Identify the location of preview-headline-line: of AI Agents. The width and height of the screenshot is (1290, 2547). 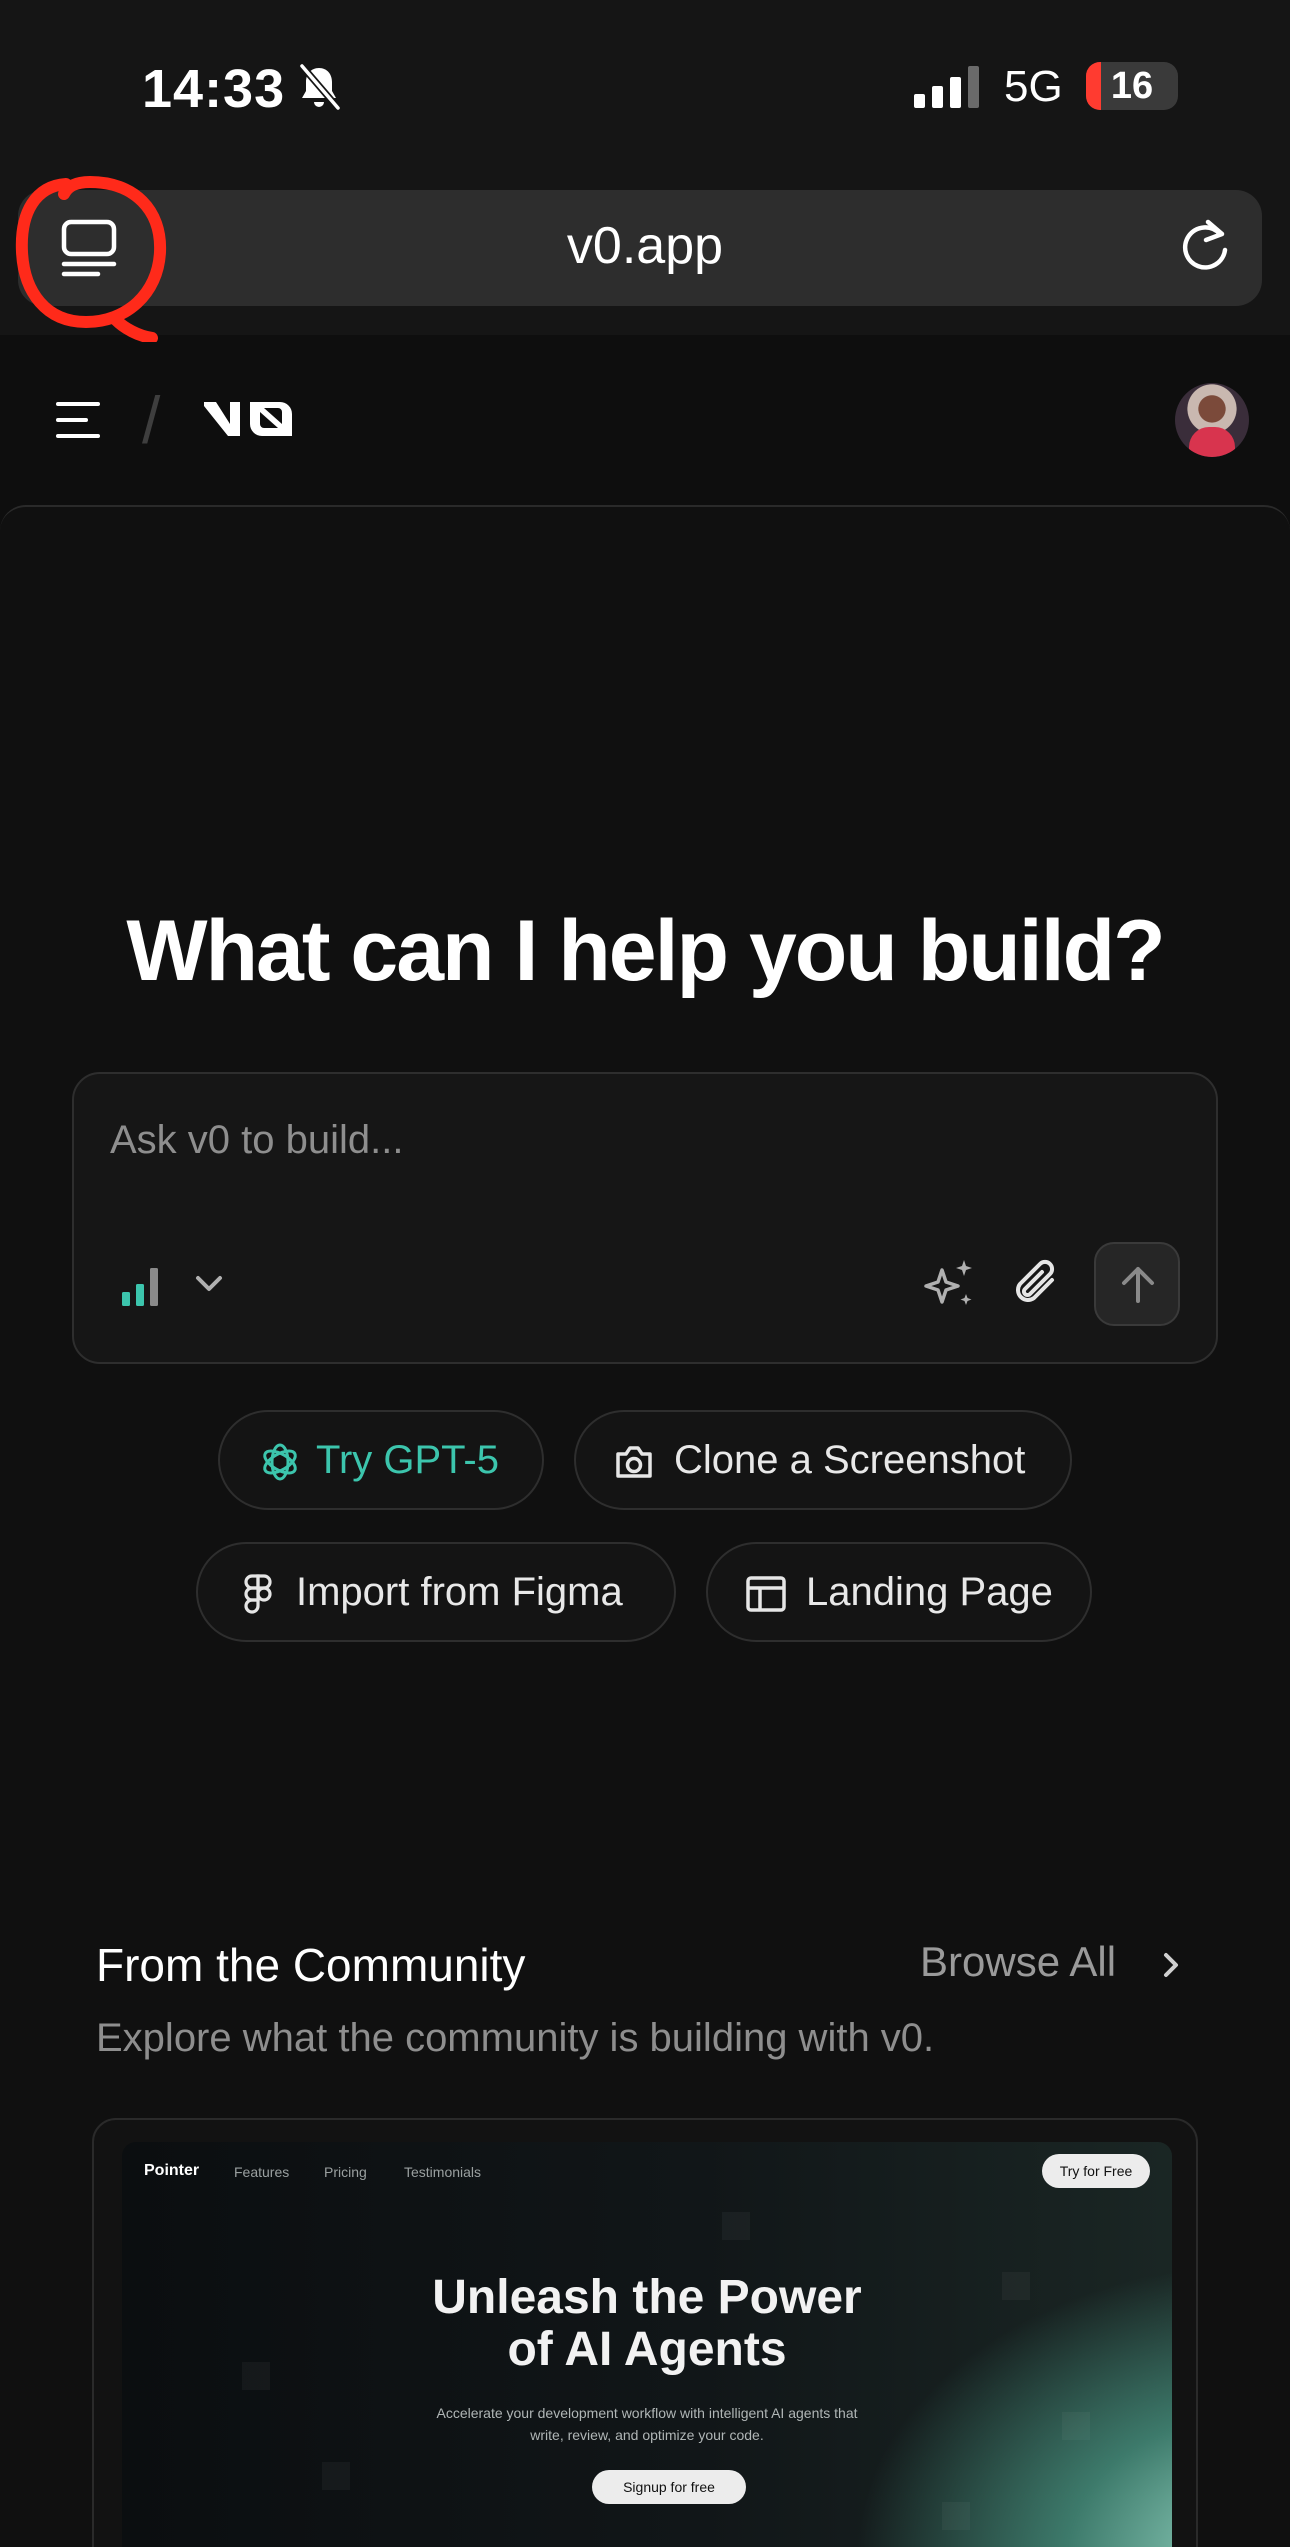
(647, 2349).